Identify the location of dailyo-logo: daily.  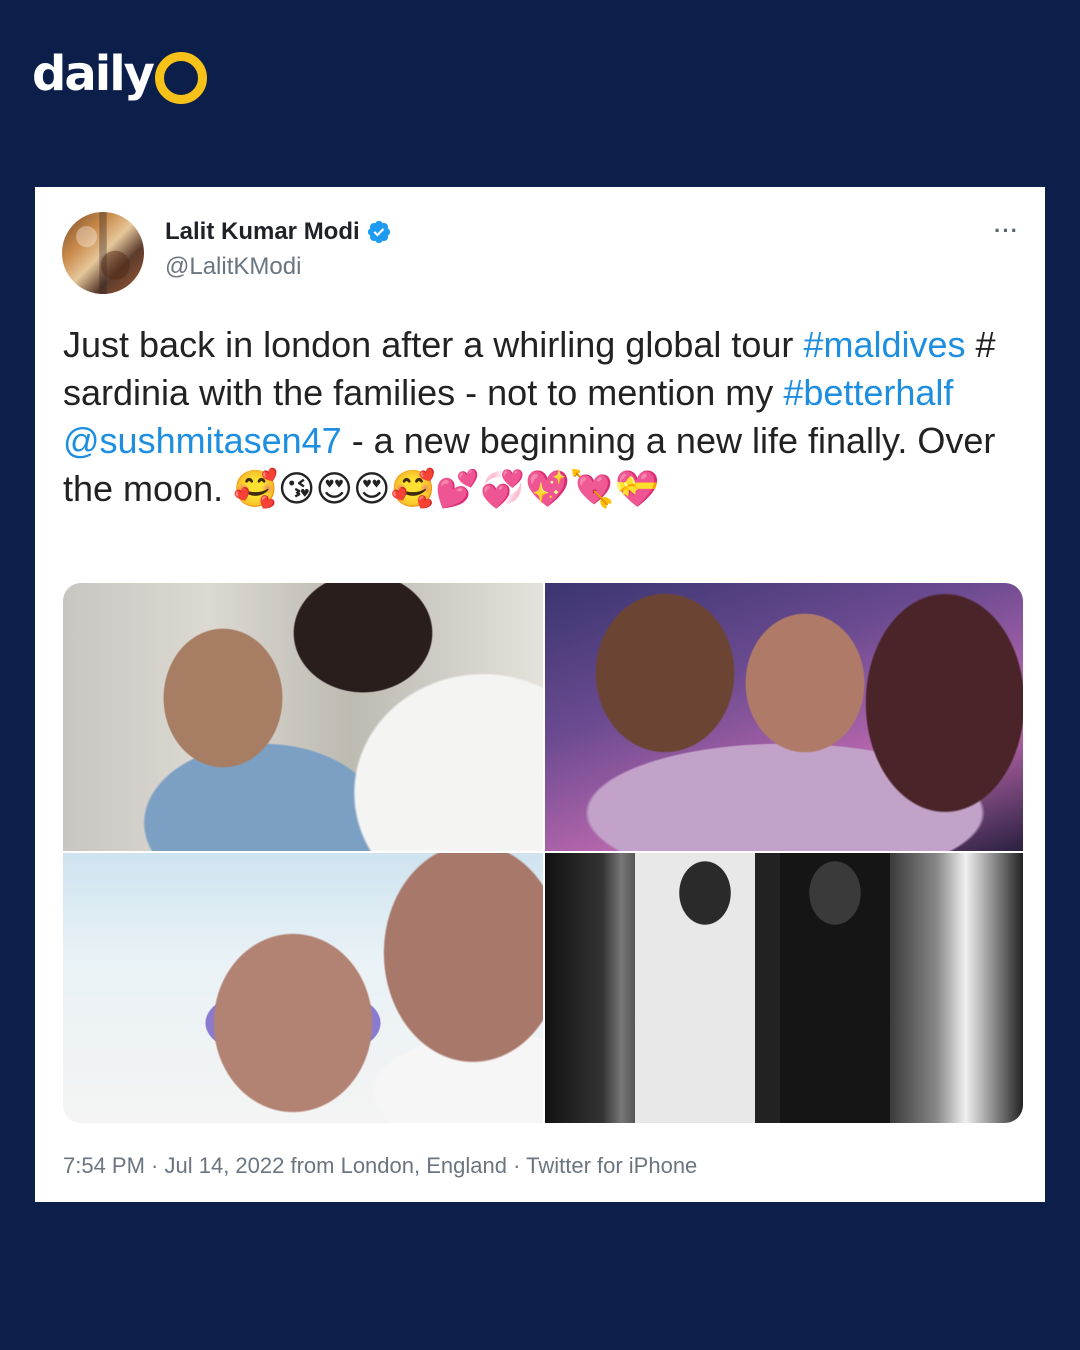
(119, 75).